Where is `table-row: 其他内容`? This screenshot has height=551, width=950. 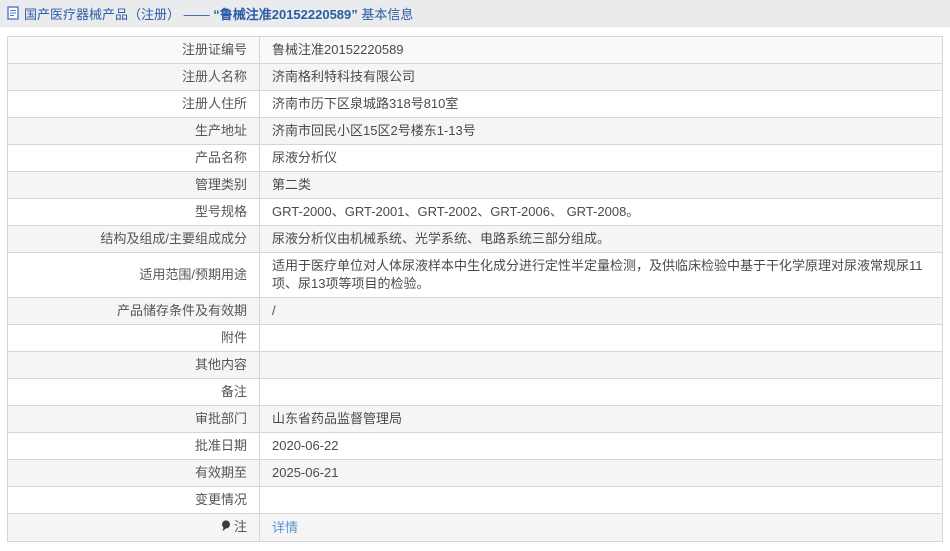 table-row: 其他内容 is located at coordinates (475, 365).